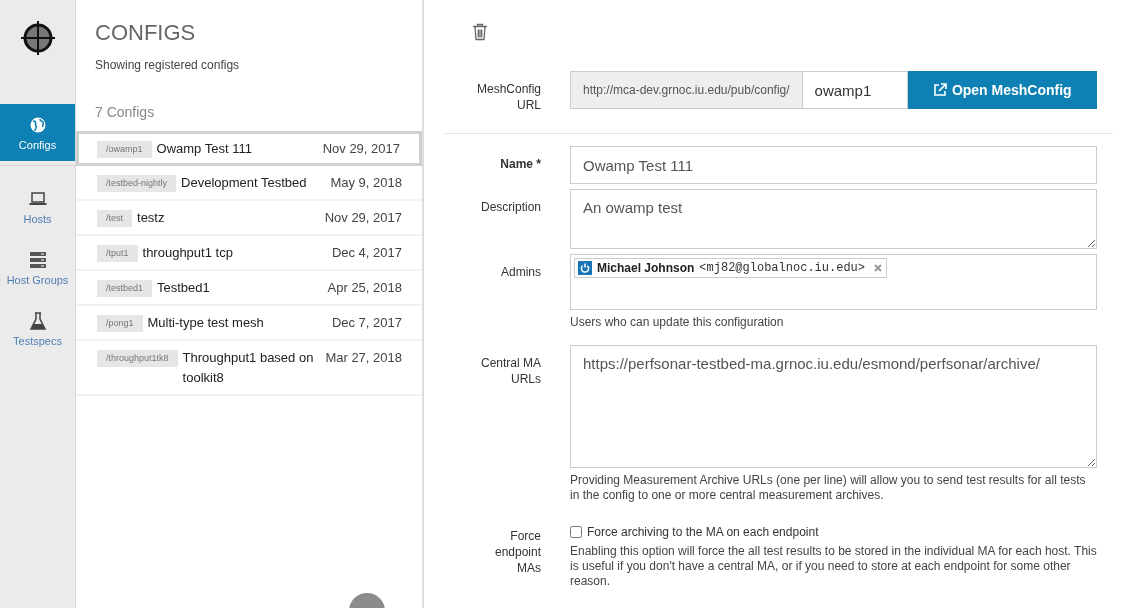  What do you see at coordinates (366, 183) in the screenshot?
I see `config-date: May 9, 2018` at bounding box center [366, 183].